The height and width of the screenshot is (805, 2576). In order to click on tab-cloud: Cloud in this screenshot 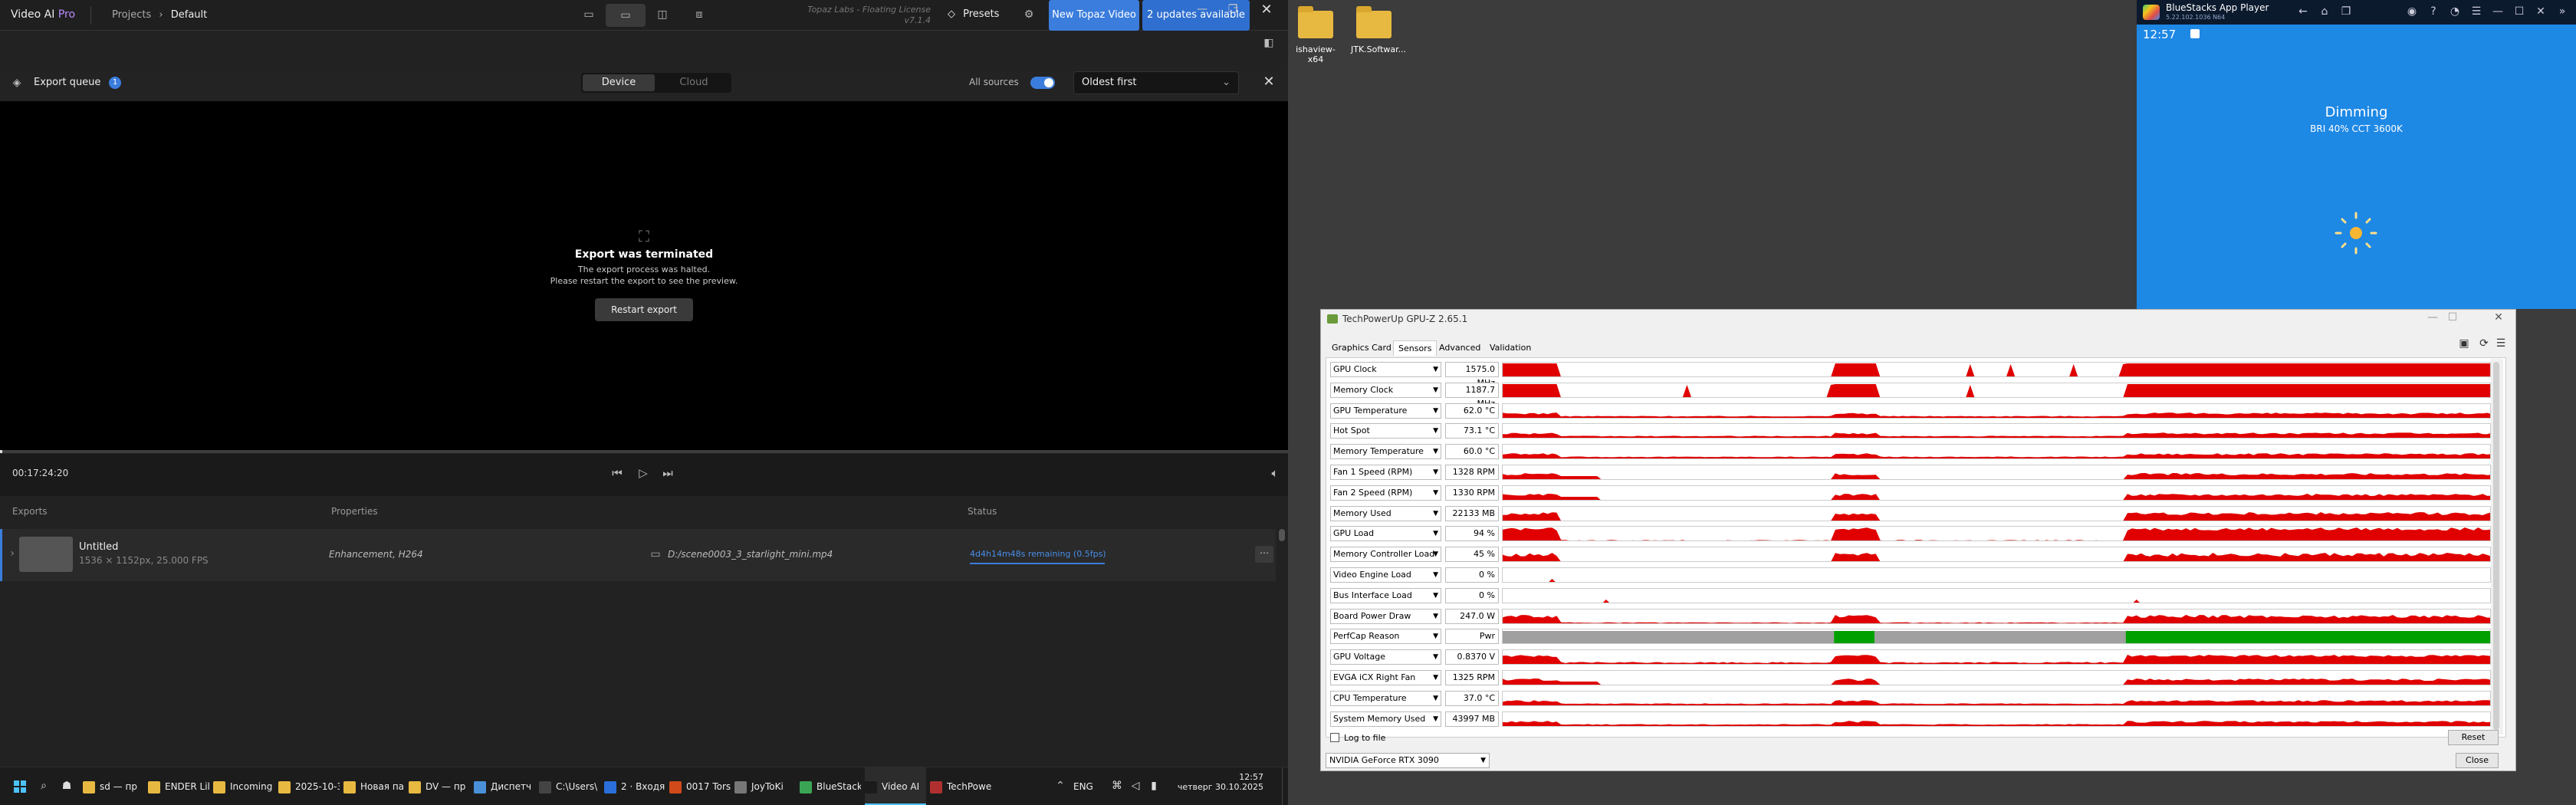, I will do `click(694, 83)`.